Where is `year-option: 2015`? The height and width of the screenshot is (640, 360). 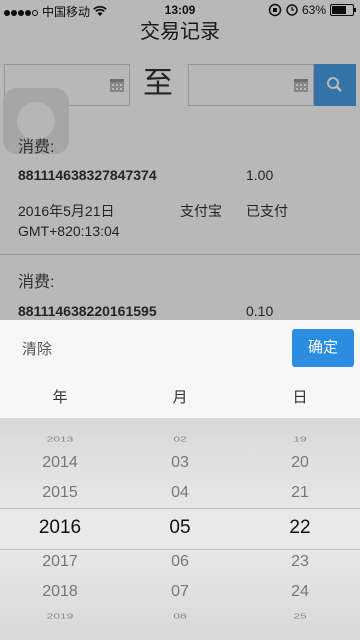 year-option: 2015 is located at coordinates (60, 493).